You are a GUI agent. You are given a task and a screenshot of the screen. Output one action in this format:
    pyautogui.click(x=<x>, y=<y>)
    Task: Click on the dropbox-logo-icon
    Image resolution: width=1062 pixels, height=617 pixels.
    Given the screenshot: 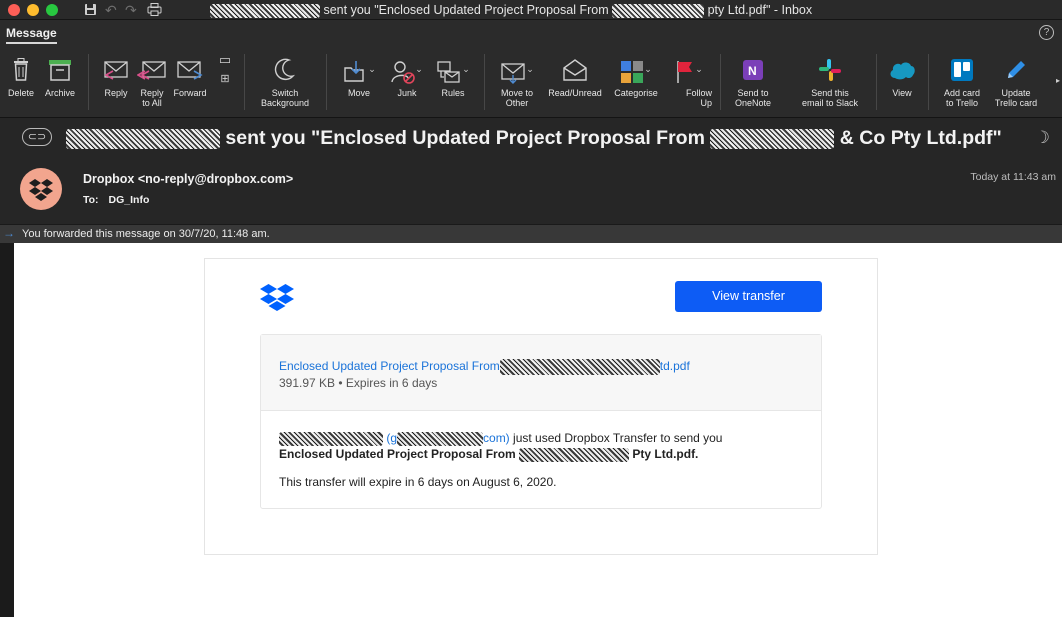 What is the action you would take?
    pyautogui.click(x=41, y=190)
    